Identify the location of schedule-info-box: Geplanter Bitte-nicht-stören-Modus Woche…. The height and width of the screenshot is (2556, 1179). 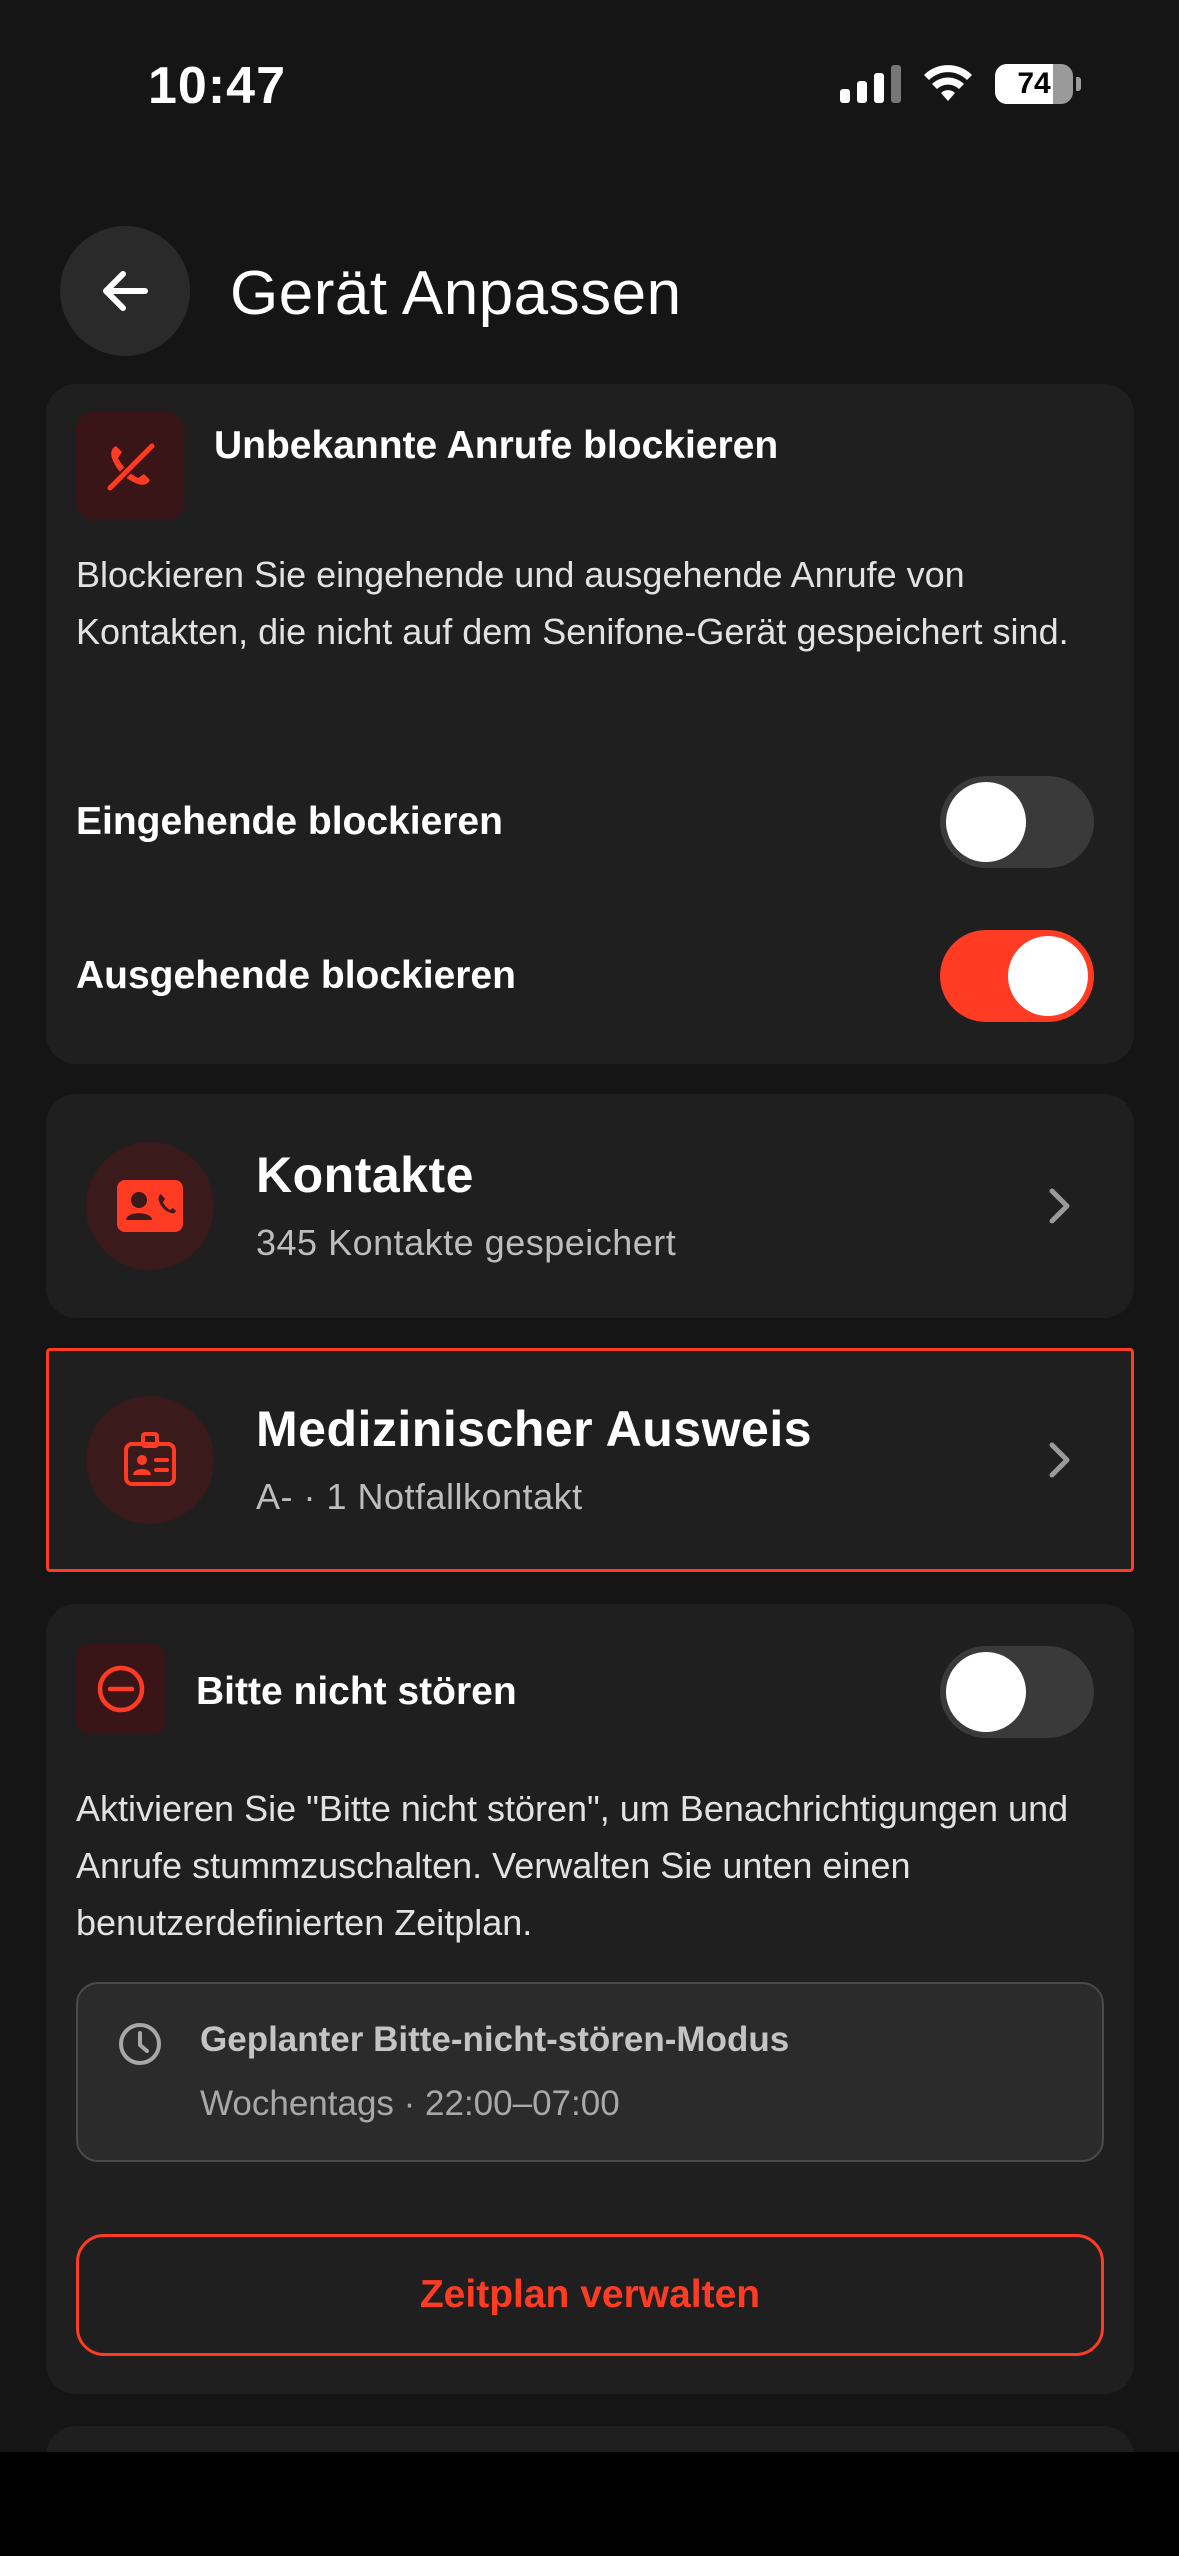
(590, 2072).